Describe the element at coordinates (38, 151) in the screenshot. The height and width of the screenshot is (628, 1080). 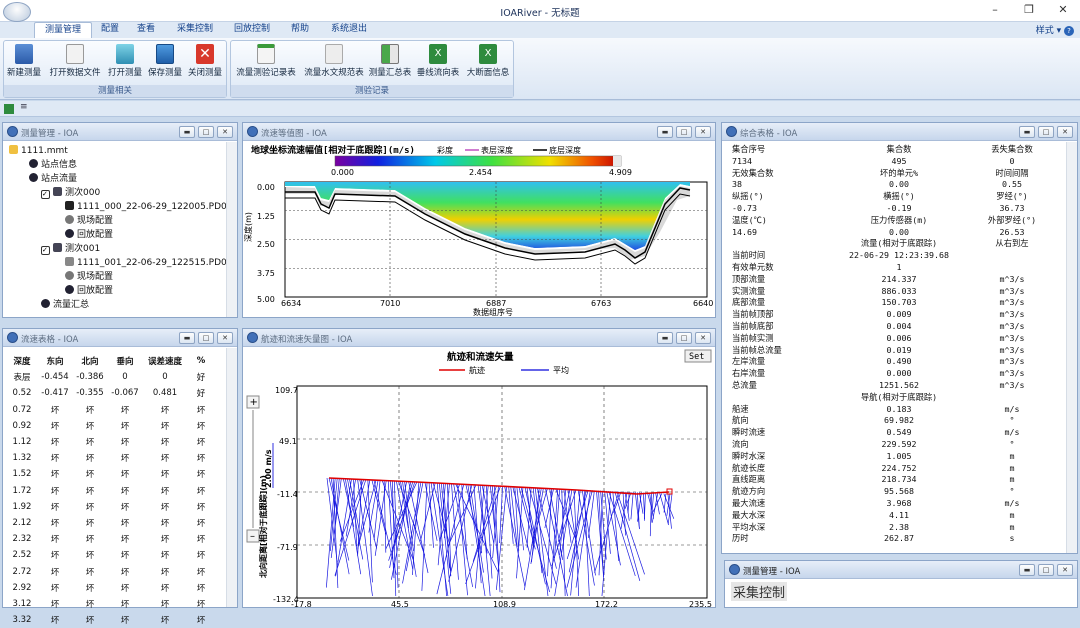
I see `tree-item-root: 1111.mmt` at that location.